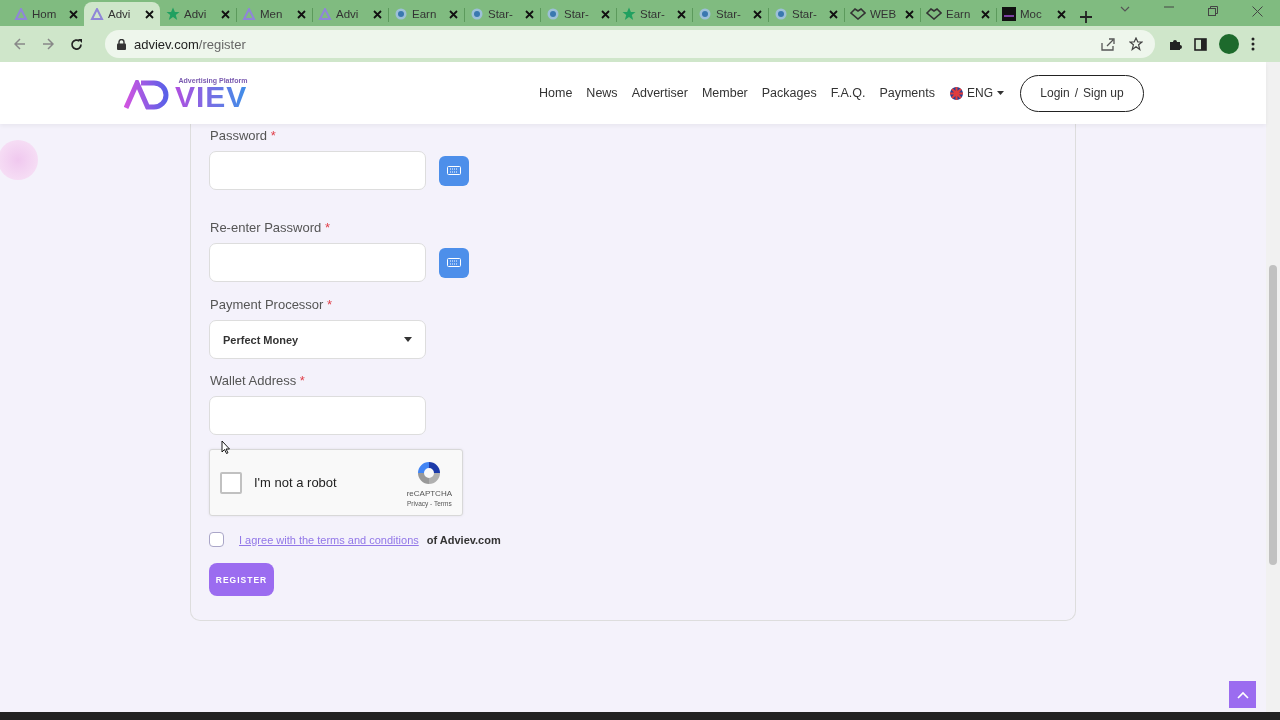  What do you see at coordinates (556, 93) in the screenshot?
I see `nav-link: Home` at bounding box center [556, 93].